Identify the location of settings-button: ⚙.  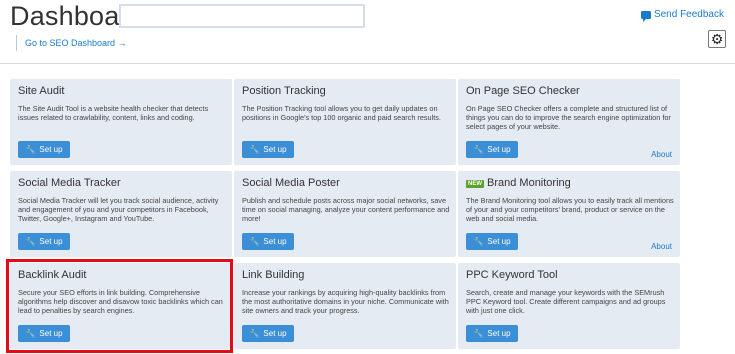
(717, 39).